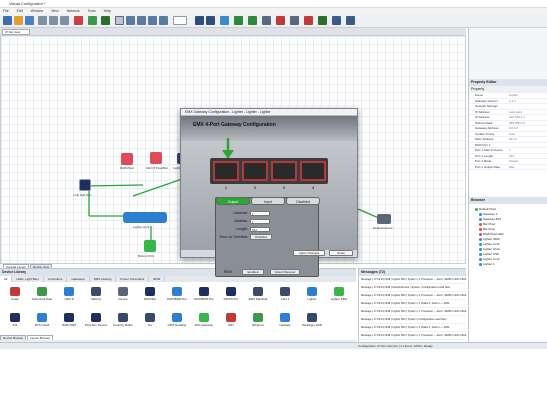 This screenshot has width=547, height=400. What do you see at coordinates (312, 320) in the screenshot?
I see `library-device: Paradigm ADR` at bounding box center [312, 320].